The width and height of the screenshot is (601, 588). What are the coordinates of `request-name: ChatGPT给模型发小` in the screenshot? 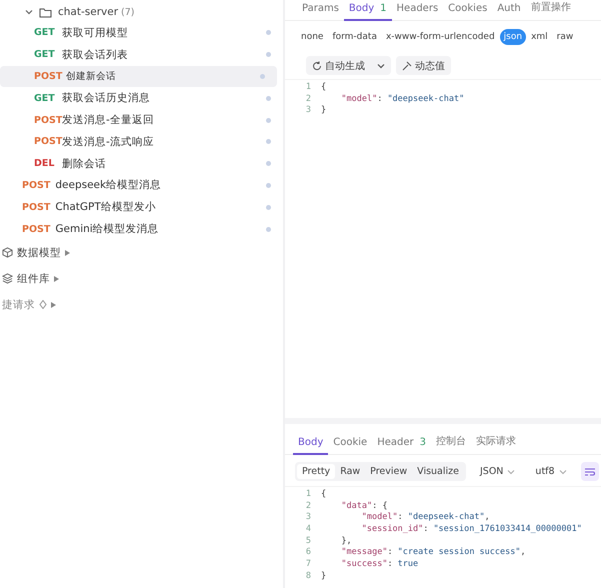 It's located at (106, 207).